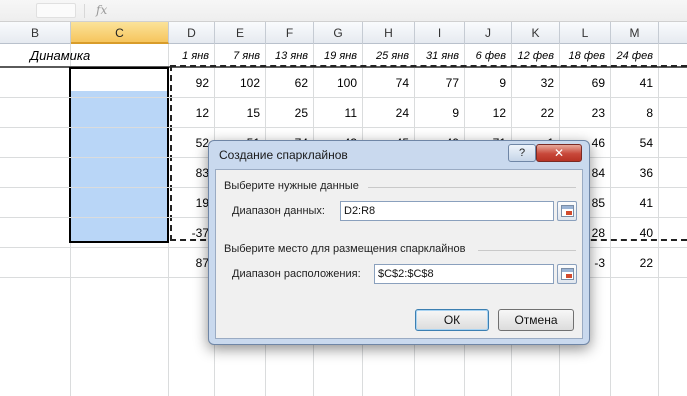 The image size is (687, 396). What do you see at coordinates (290, 113) in the screenshot?
I see `data-cell: 25` at bounding box center [290, 113].